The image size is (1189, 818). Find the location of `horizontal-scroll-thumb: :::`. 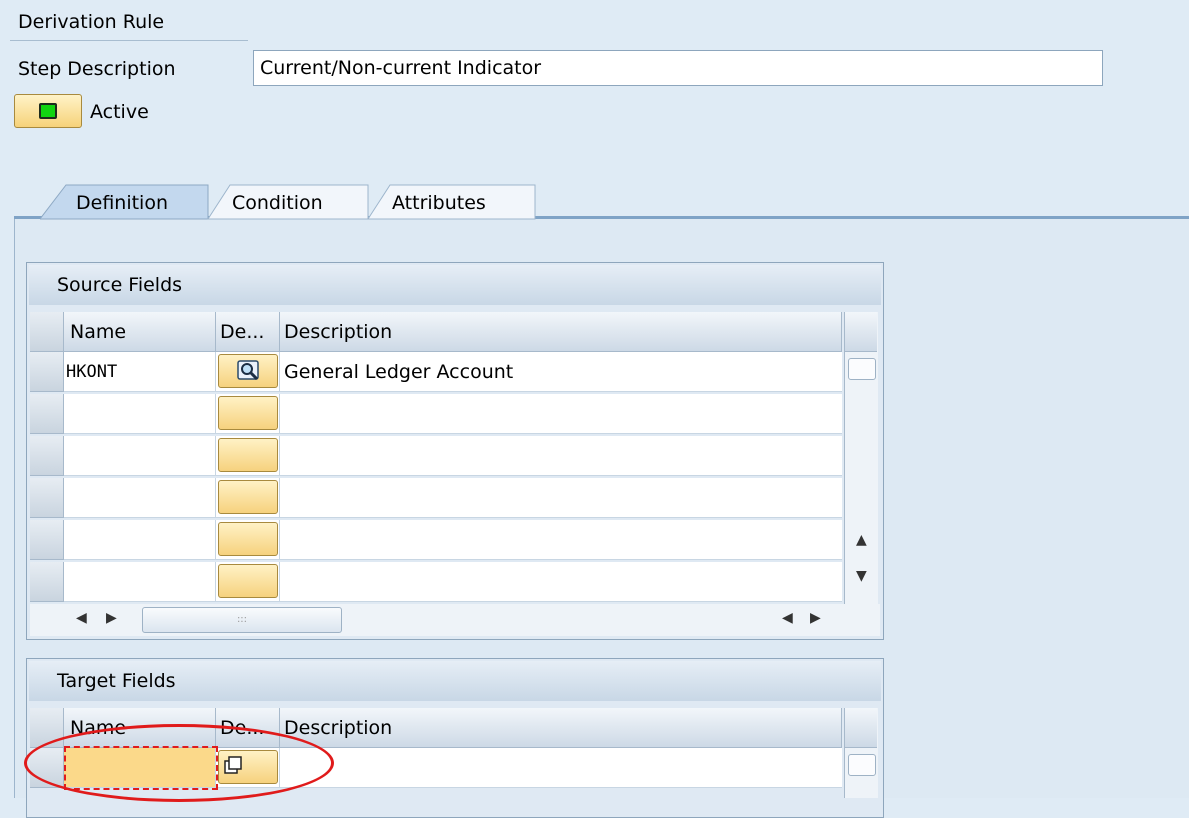

horizontal-scroll-thumb: ::: is located at coordinates (242, 620).